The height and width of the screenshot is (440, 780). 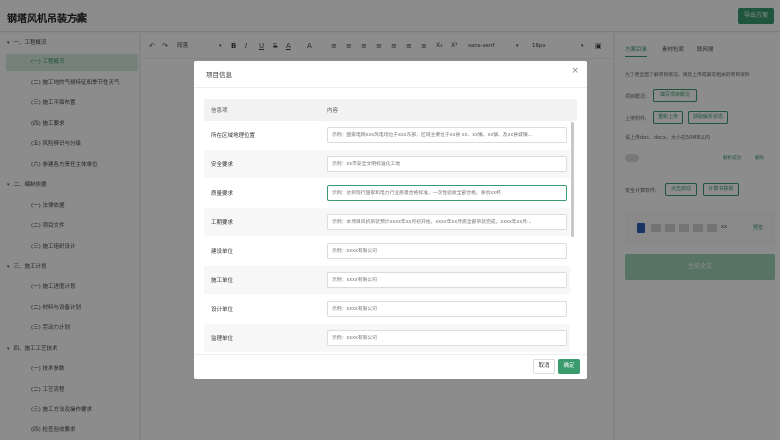 I want to click on location-input, so click(x=447, y=135).